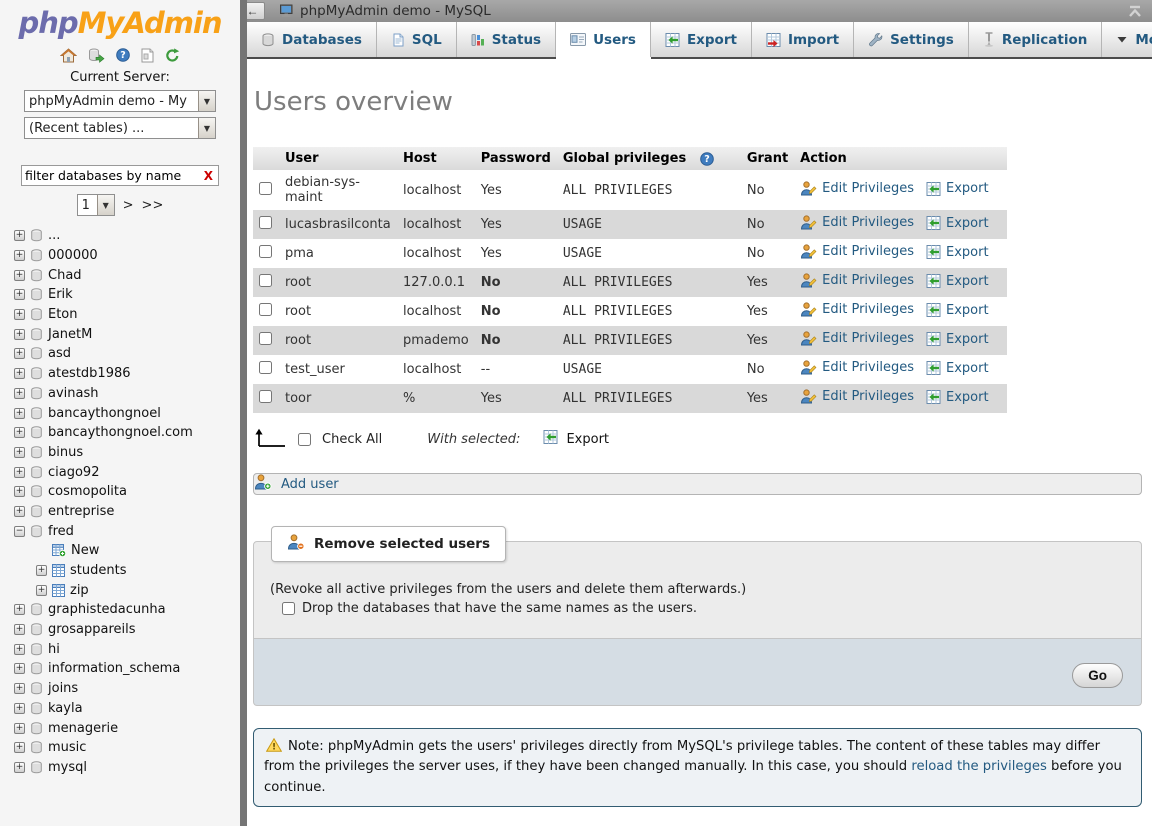  Describe the element at coordinates (120, 23) in the screenshot. I see `phpmyadmin-logo: phpMyAdmin` at that location.